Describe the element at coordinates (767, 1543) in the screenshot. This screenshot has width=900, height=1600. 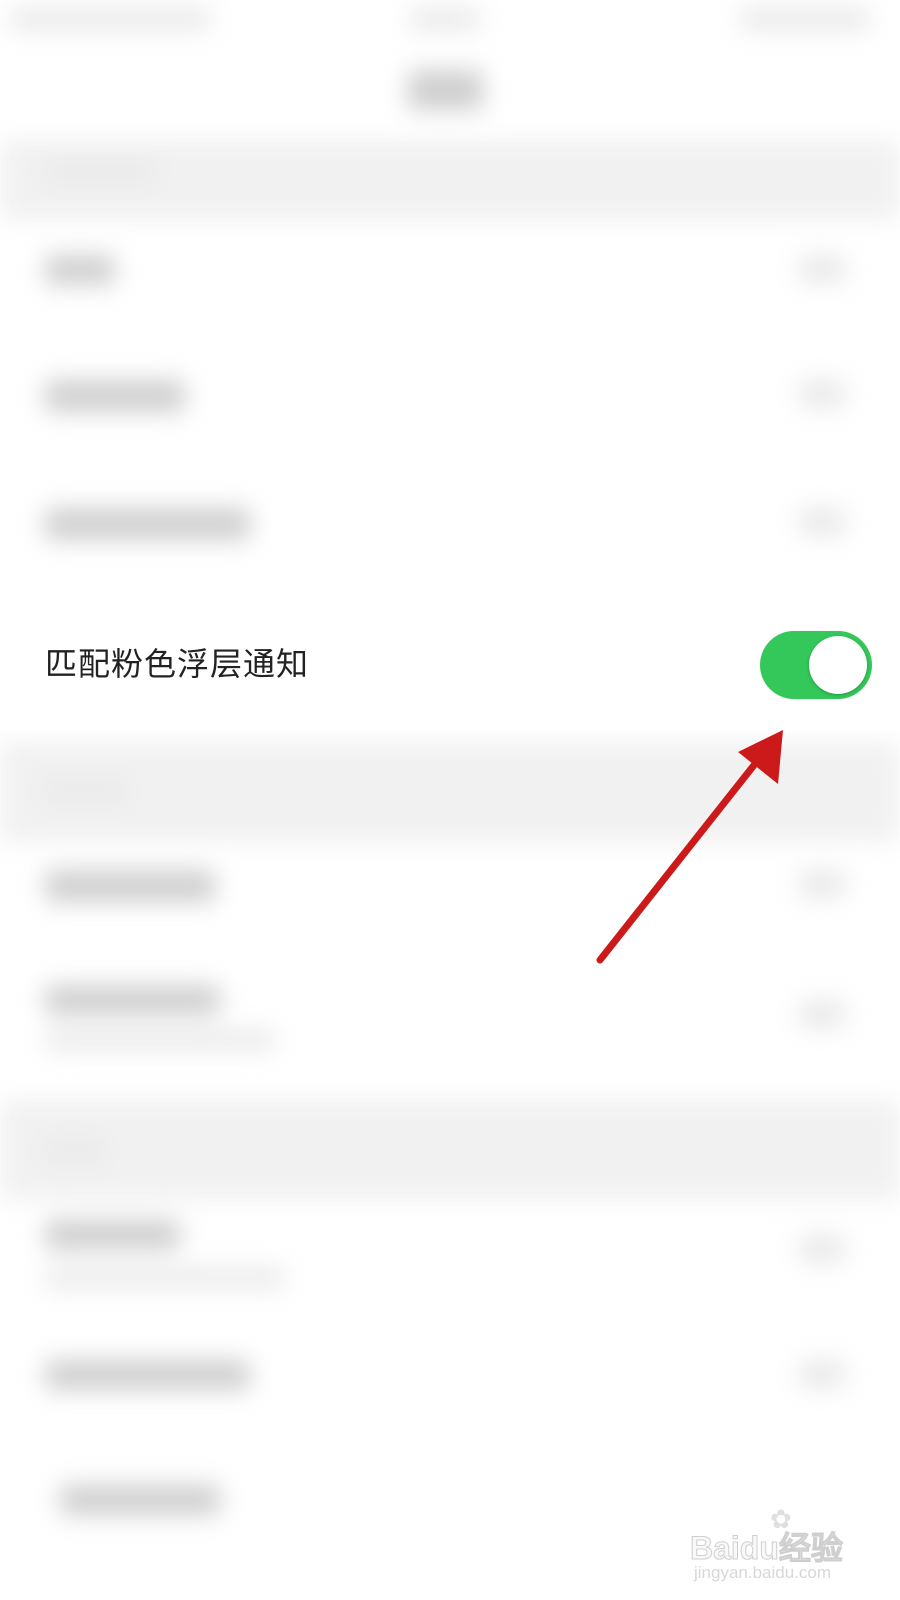
I see `baidu-jingyan-watermark: ✿ Baidu经验 jingyan.baidu.com` at that location.